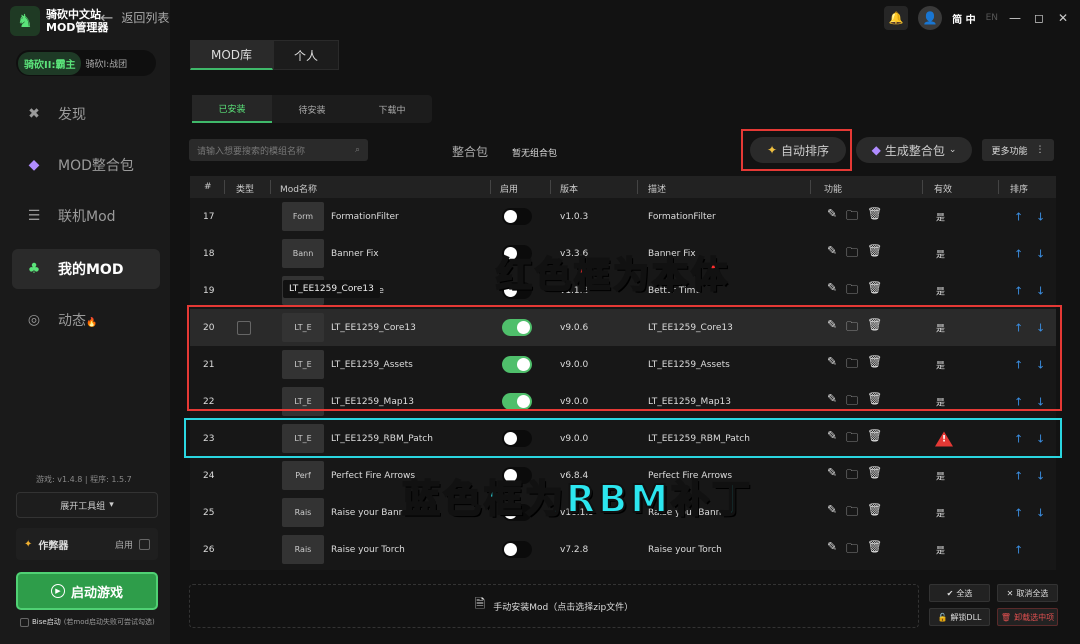 This screenshot has width=1080, height=644. What do you see at coordinates (959, 593) in the screenshot?
I see `select-all-button: ✔ 全选` at bounding box center [959, 593].